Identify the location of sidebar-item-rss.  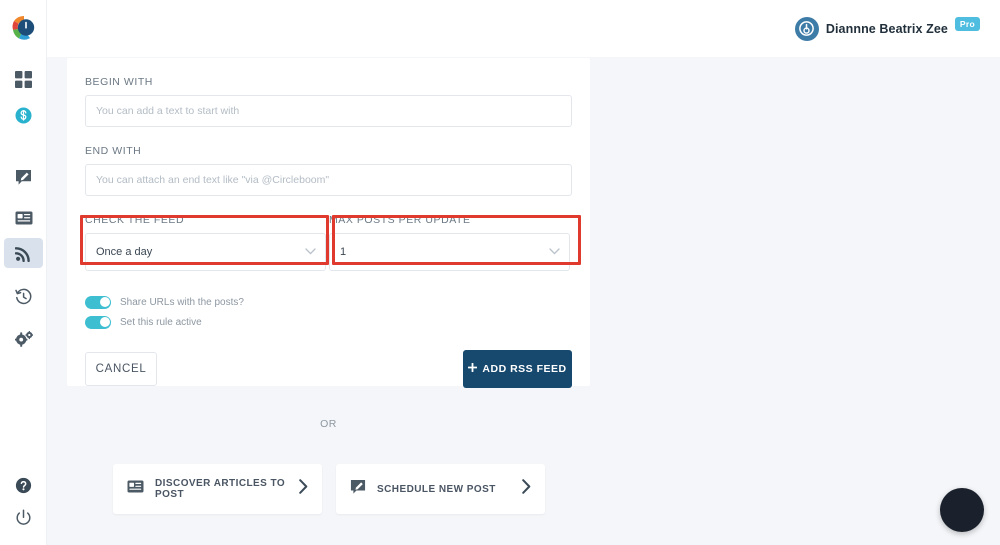
(23, 253).